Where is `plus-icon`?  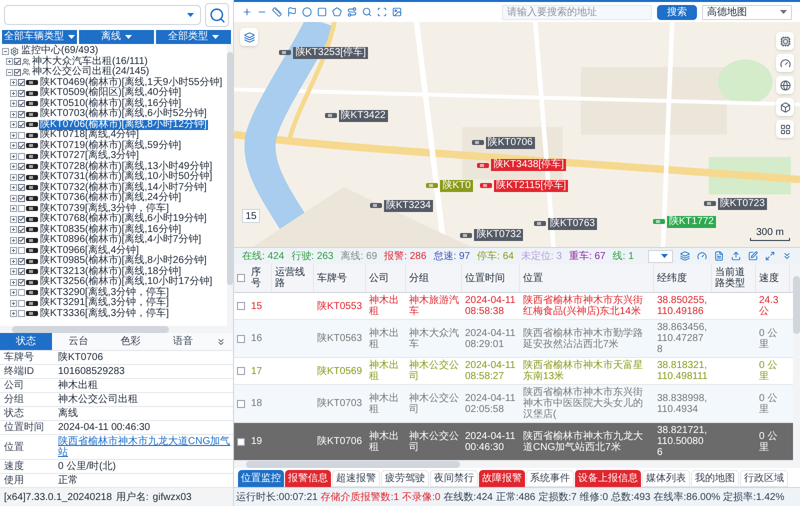 plus-icon is located at coordinates (247, 12).